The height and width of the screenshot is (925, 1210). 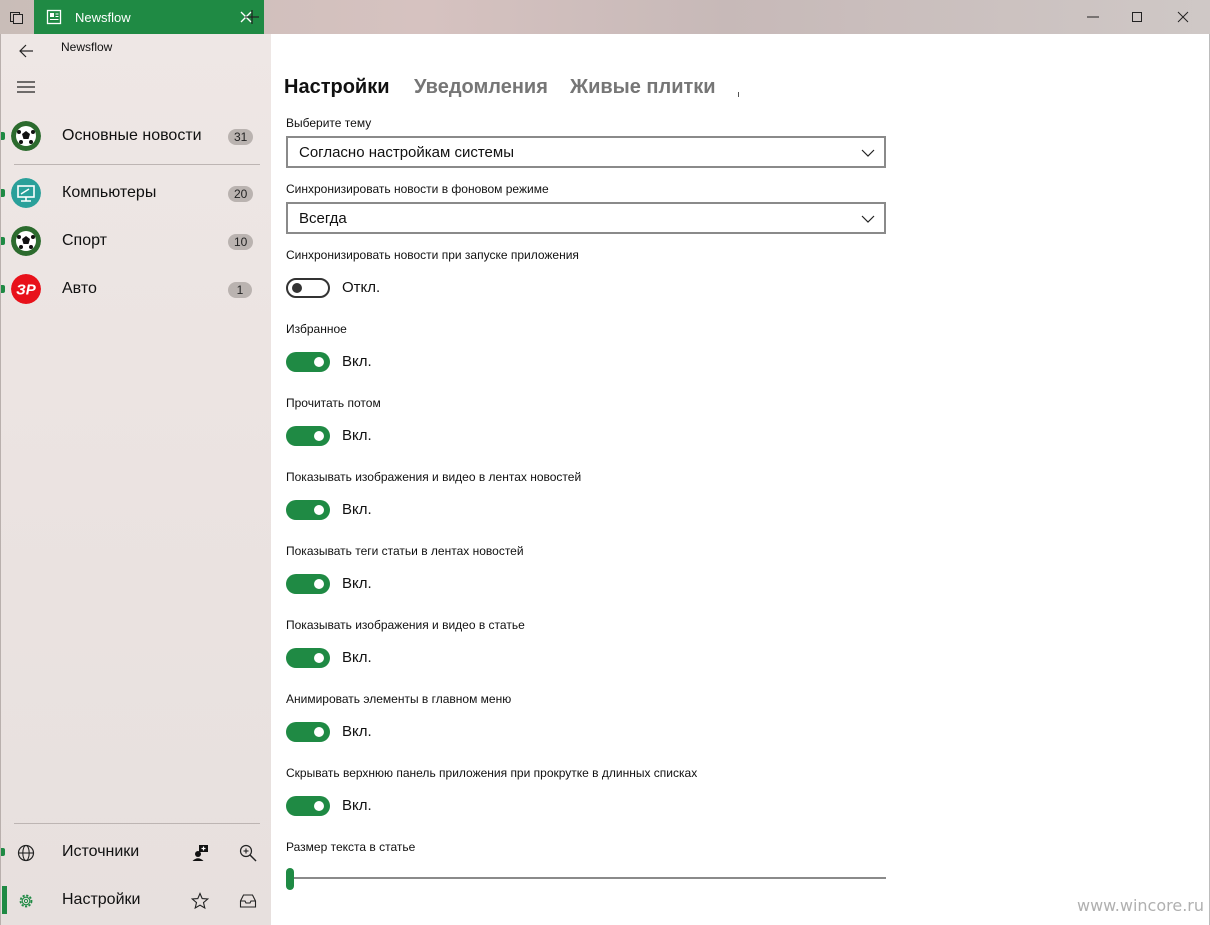 What do you see at coordinates (109, 192) in the screenshot?
I see `feed-label: Компьютеры` at bounding box center [109, 192].